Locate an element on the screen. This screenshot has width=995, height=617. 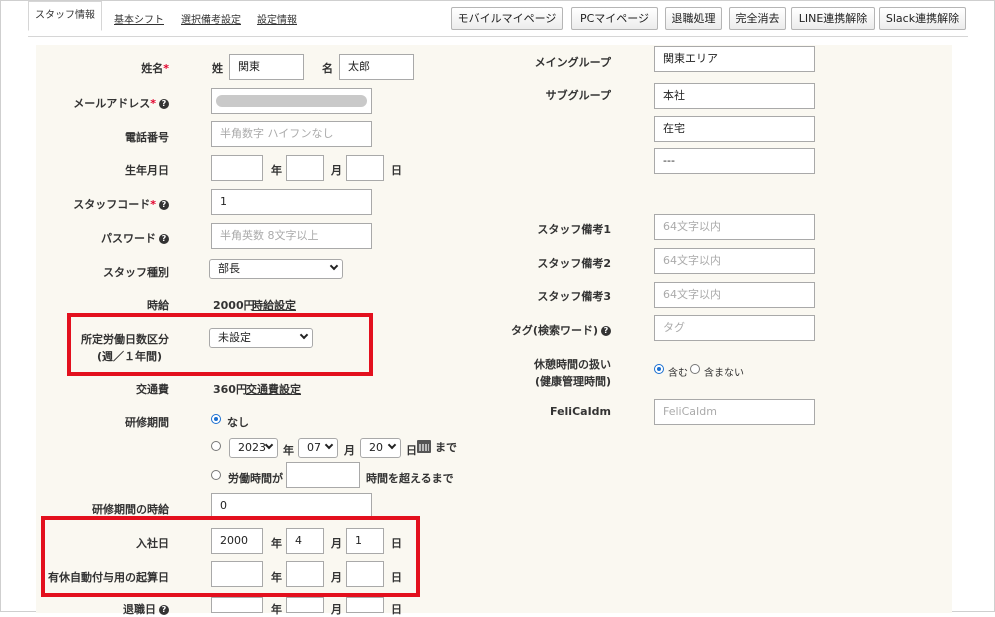
highlight-box-dates is located at coordinates (230, 556).